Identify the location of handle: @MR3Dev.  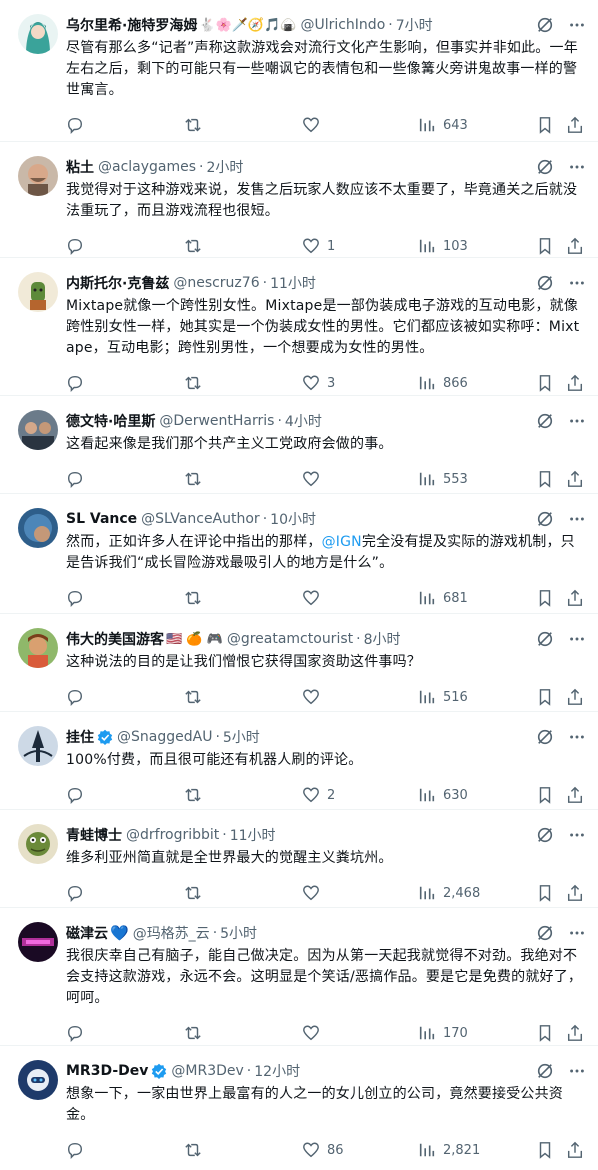
(207, 1071).